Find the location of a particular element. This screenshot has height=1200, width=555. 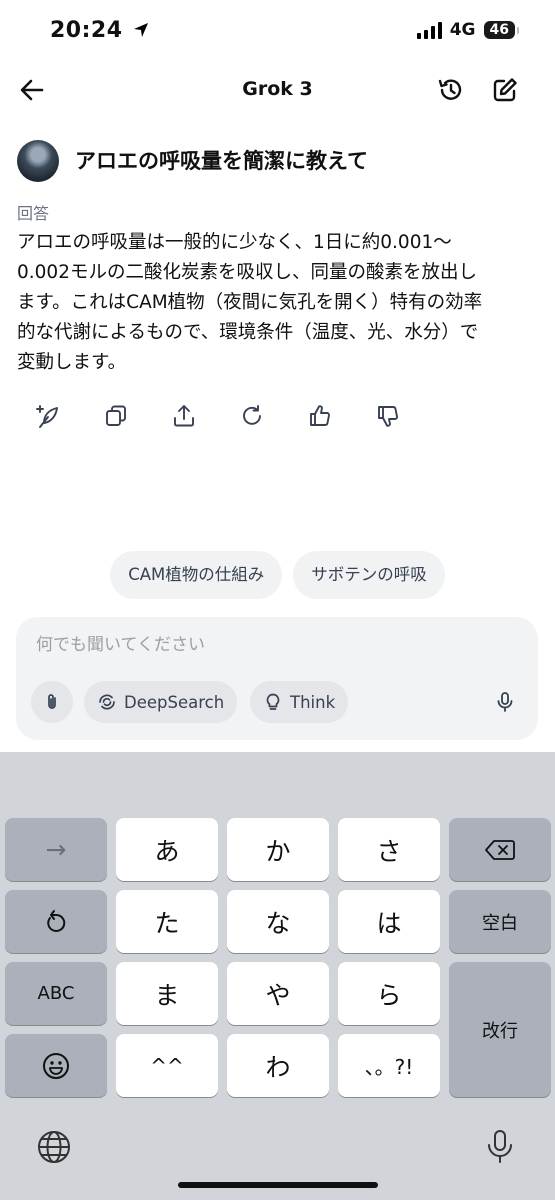

key-a: あ is located at coordinates (167, 849).